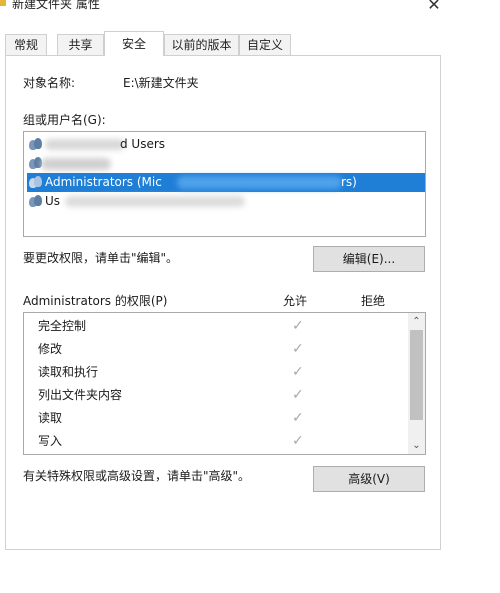 Image resolution: width=500 pixels, height=593 pixels. I want to click on deny-header: 拒绝, so click(373, 301).